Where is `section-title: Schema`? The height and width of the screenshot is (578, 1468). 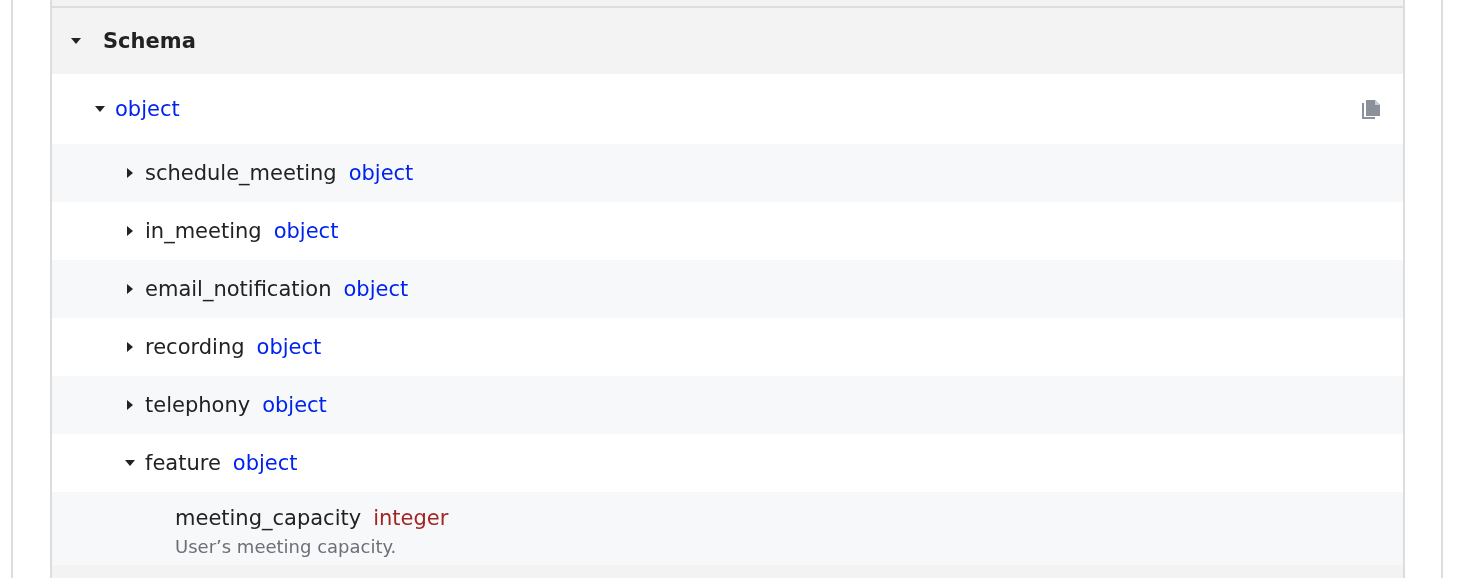
section-title: Schema is located at coordinates (149, 41).